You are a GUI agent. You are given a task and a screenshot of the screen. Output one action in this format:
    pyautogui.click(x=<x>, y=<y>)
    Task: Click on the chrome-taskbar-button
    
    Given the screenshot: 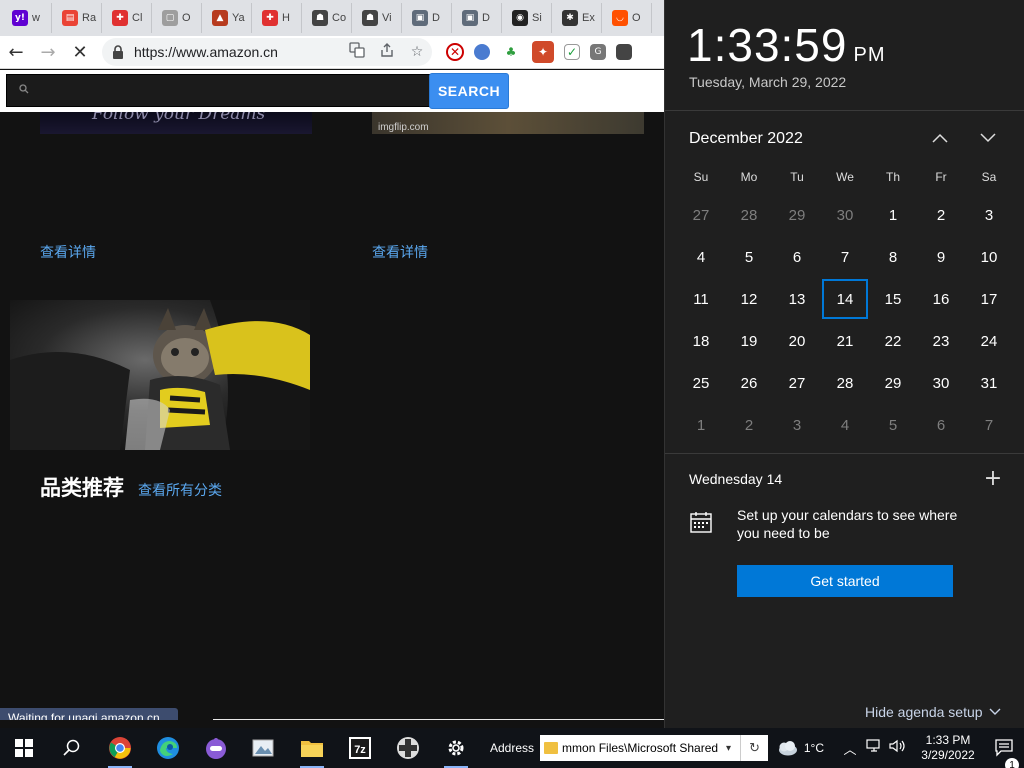 What is the action you would take?
    pyautogui.click(x=120, y=748)
    